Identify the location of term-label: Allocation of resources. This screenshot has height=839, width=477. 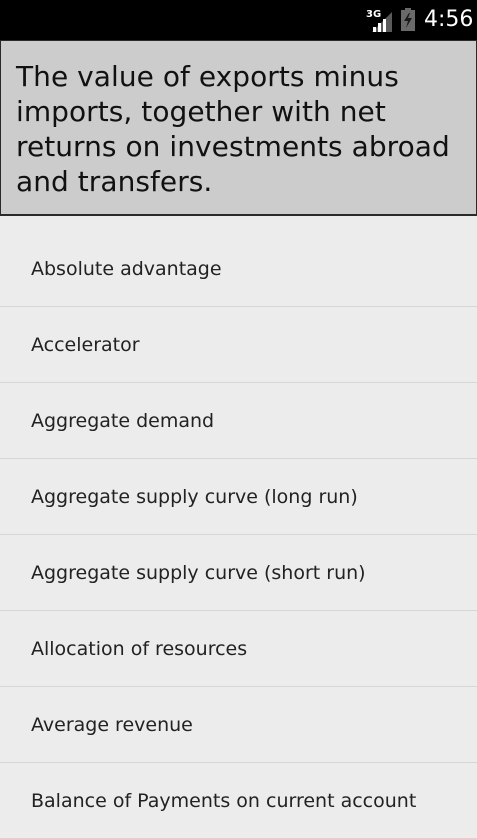
(139, 649).